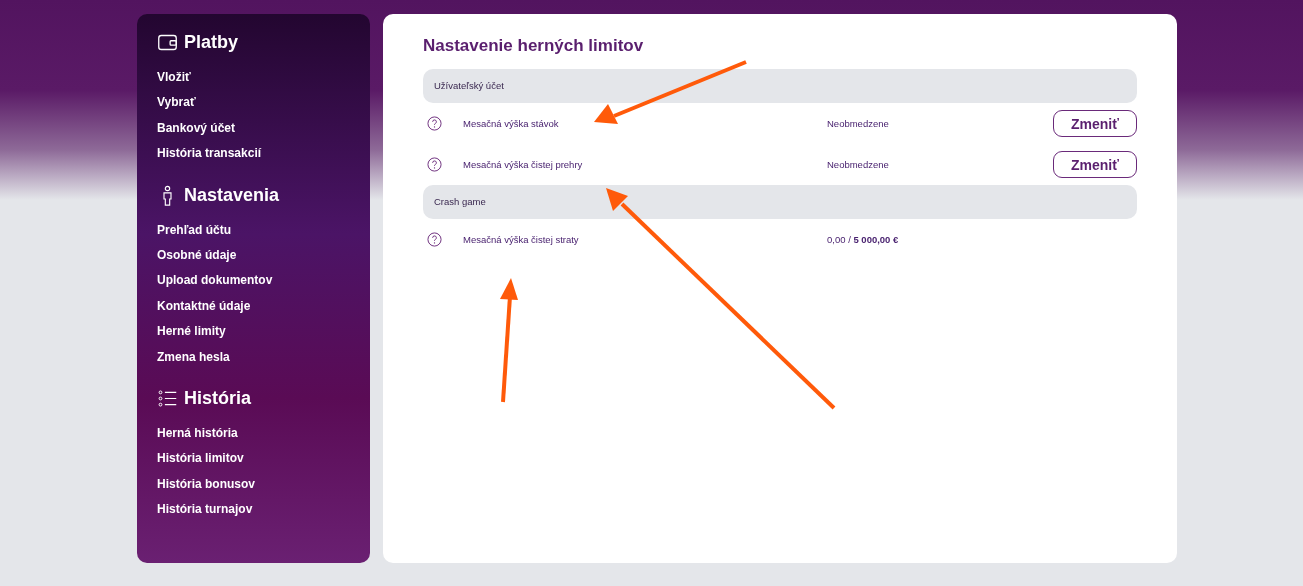 The height and width of the screenshot is (586, 1303). Describe the element at coordinates (218, 399) in the screenshot. I see `section-title: História` at that location.